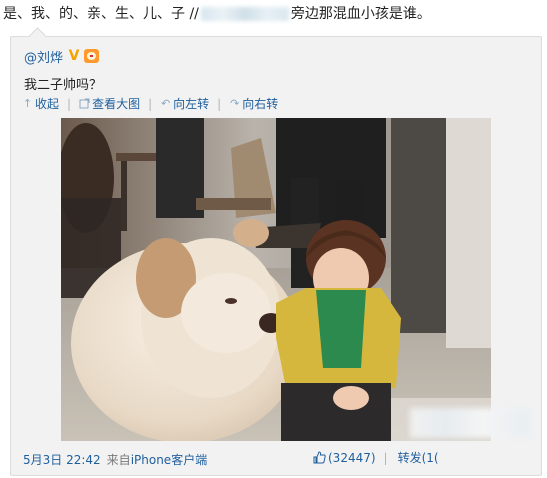 The image size is (547, 478). I want to click on post-content: 我二子帅吗？, so click(63, 85).